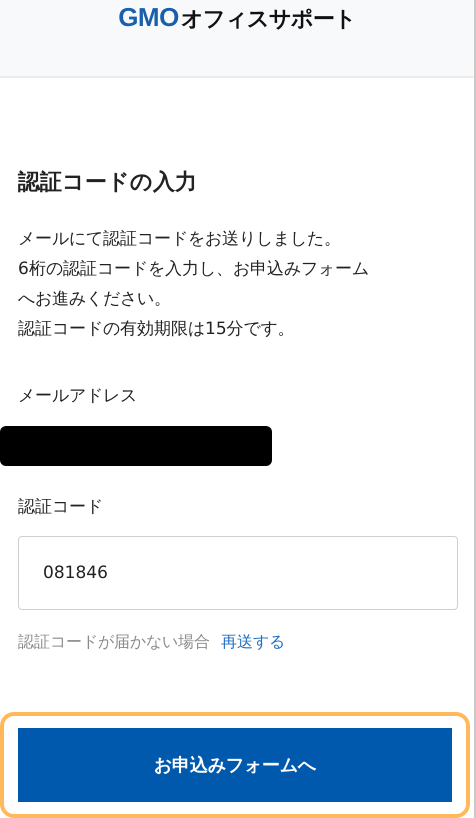  What do you see at coordinates (268, 20) in the screenshot?
I see `logo-service-text: オフィスサポート` at bounding box center [268, 20].